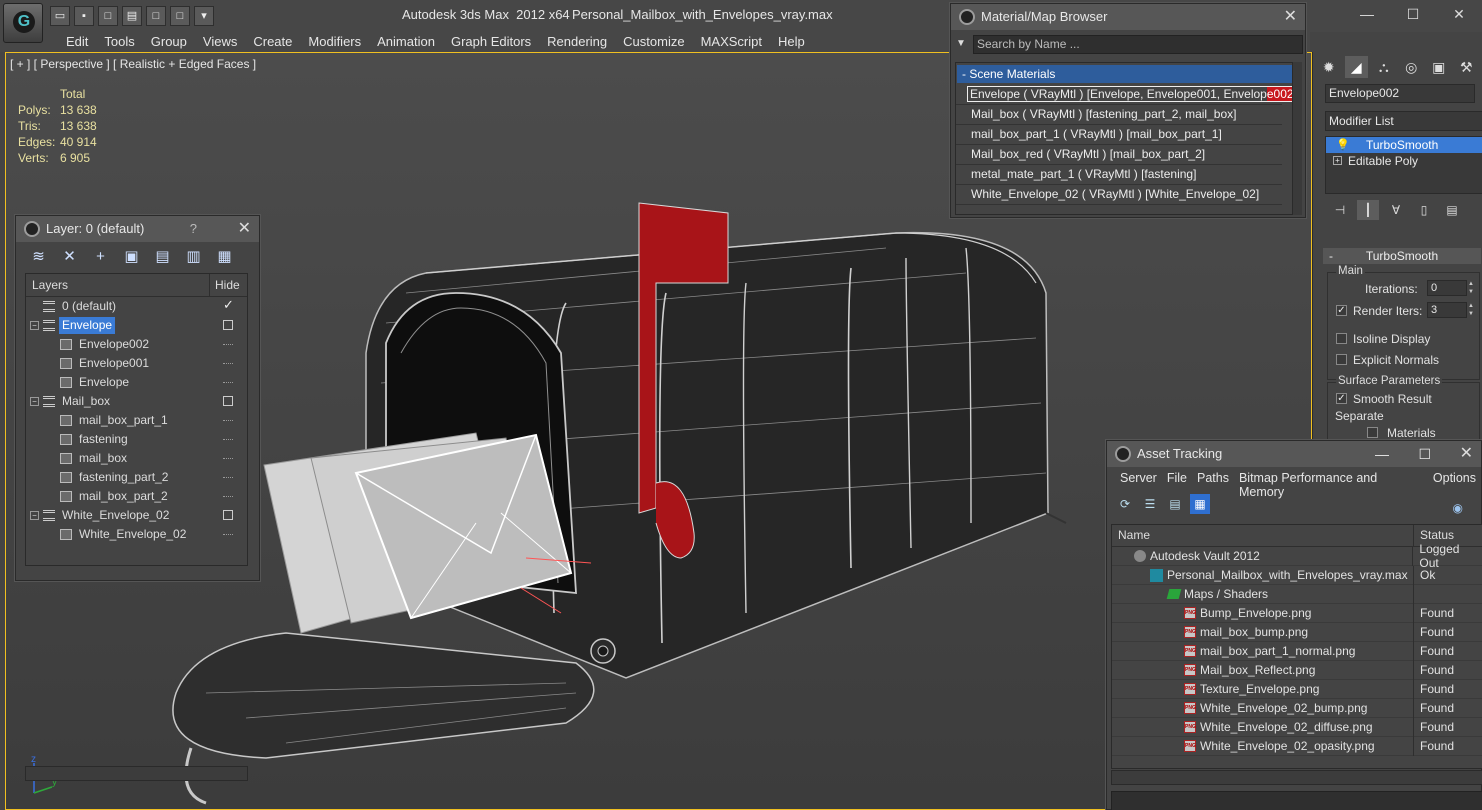  Describe the element at coordinates (1263, 535) in the screenshot. I see `column-name: Name` at that location.